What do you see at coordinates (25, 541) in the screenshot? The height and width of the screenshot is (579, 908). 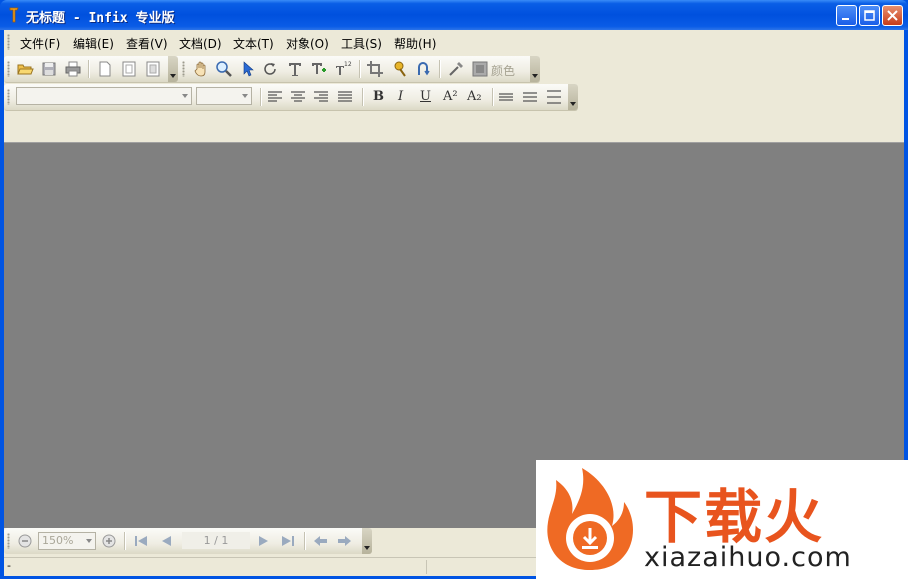 I see `zoom-out-icon` at bounding box center [25, 541].